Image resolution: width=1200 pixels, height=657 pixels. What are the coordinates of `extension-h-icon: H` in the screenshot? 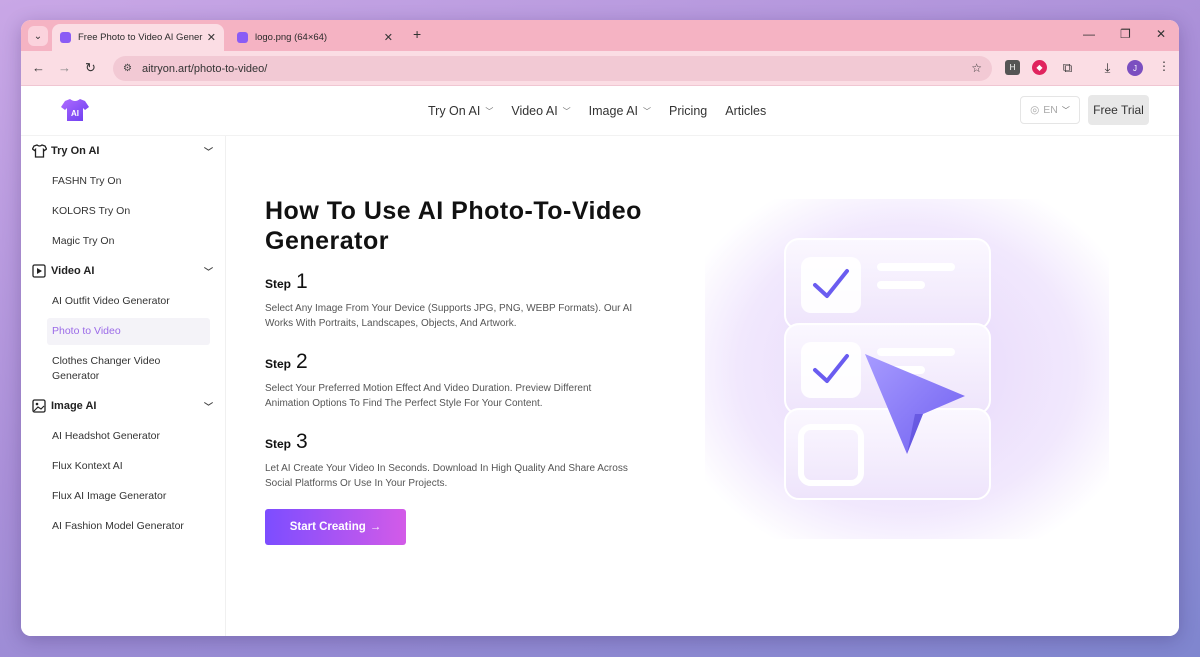 It's located at (1012, 67).